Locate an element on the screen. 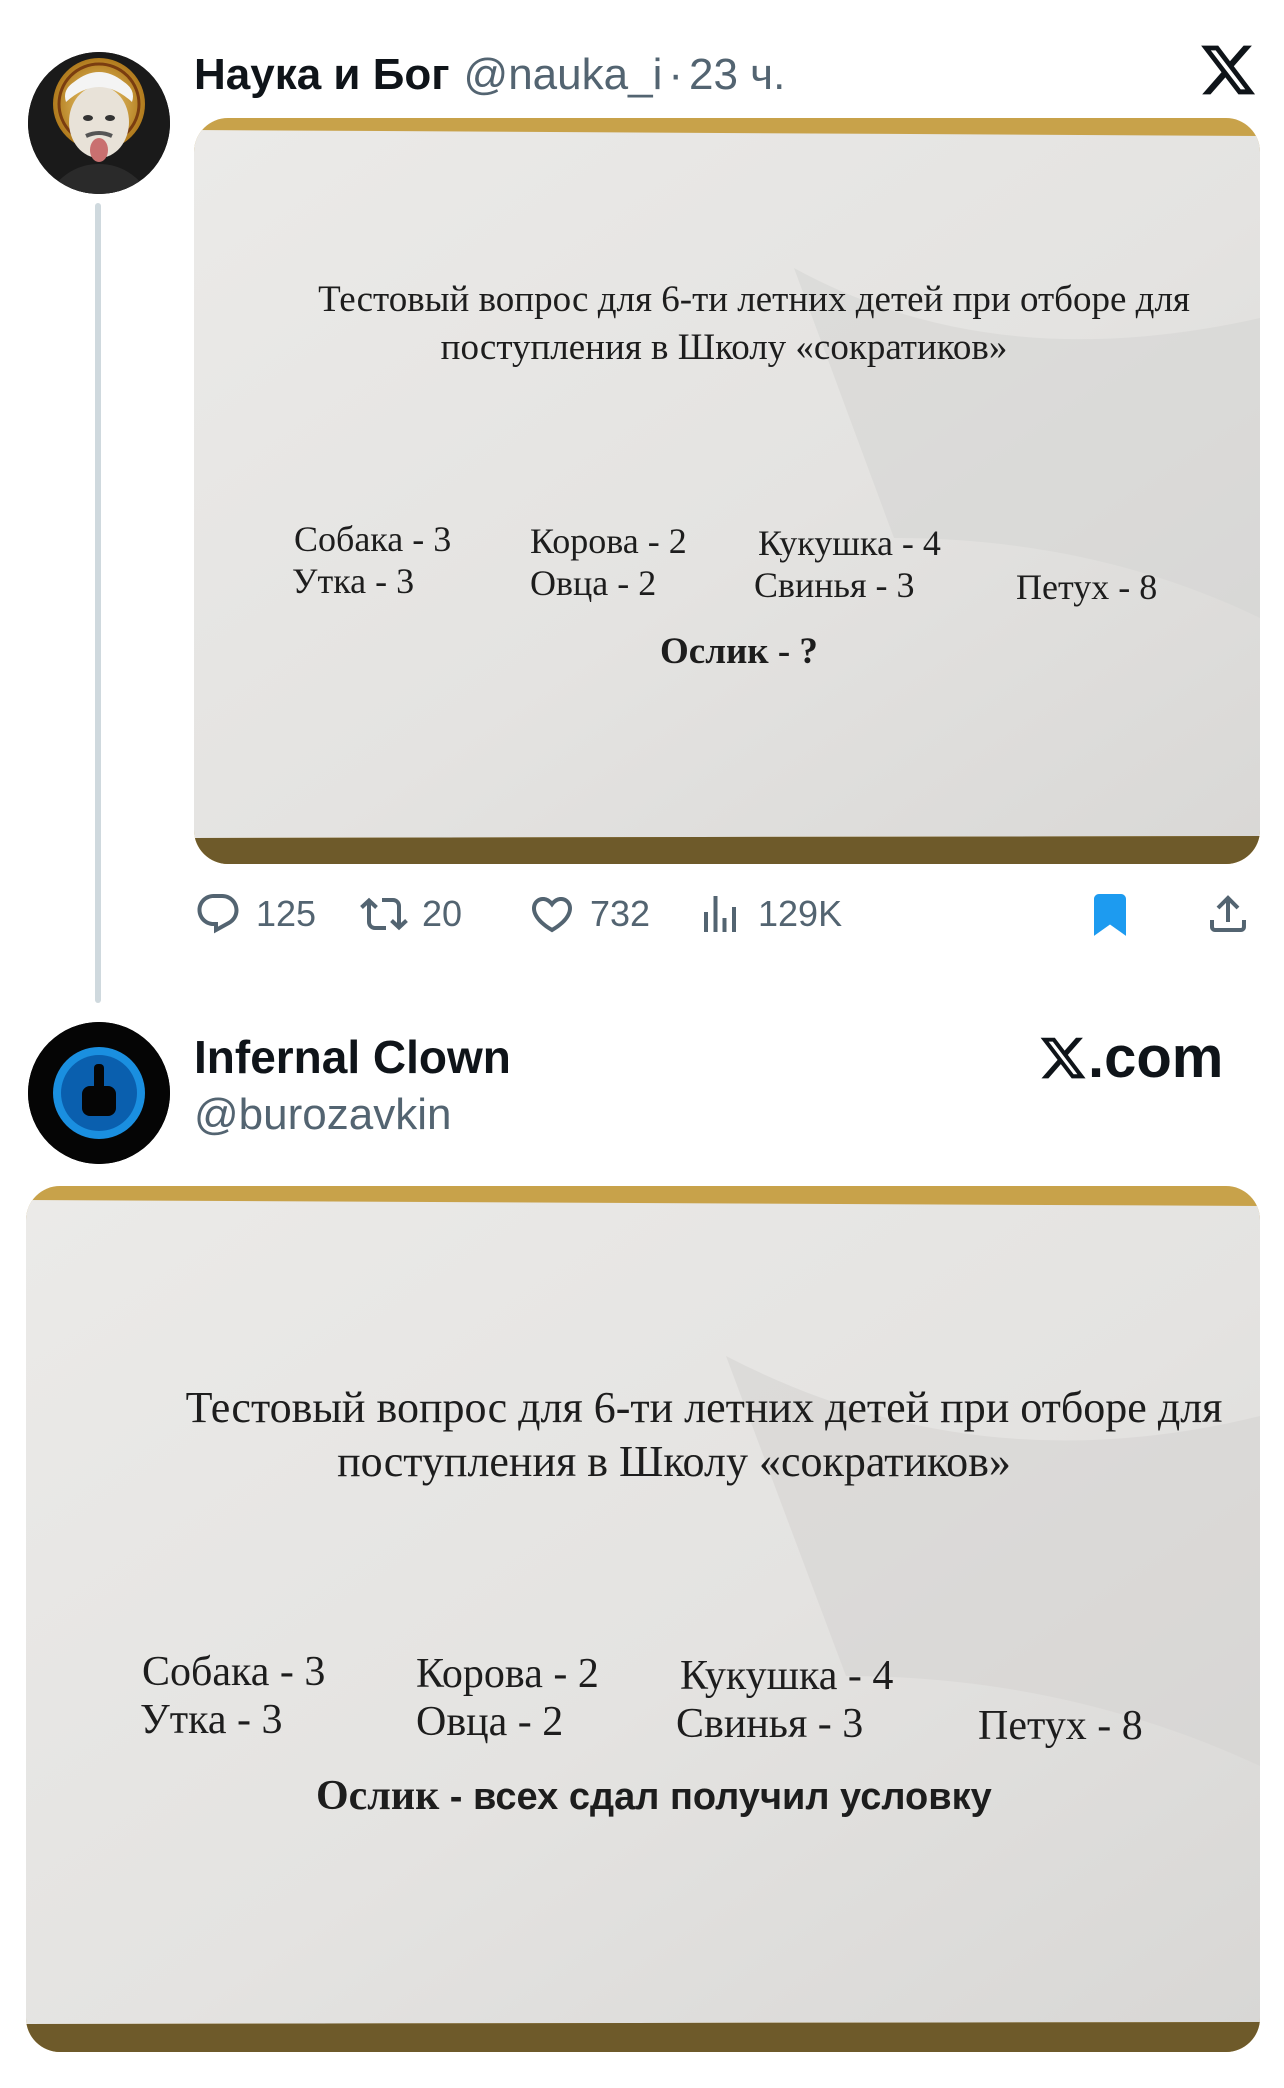 This screenshot has height=2088, width=1284. views-count: 129K is located at coordinates (800, 913).